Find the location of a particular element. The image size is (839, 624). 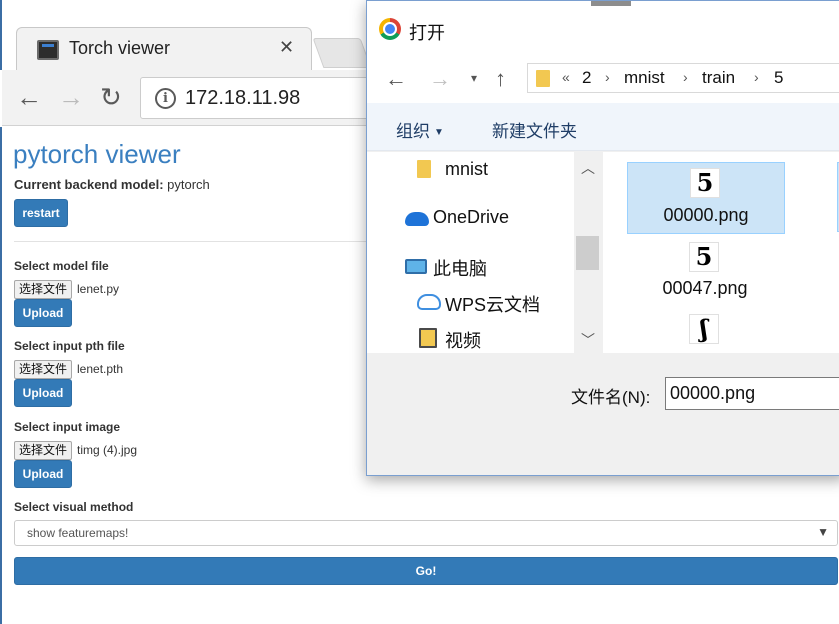

url-text: 172.18.11.98 is located at coordinates (242, 98).